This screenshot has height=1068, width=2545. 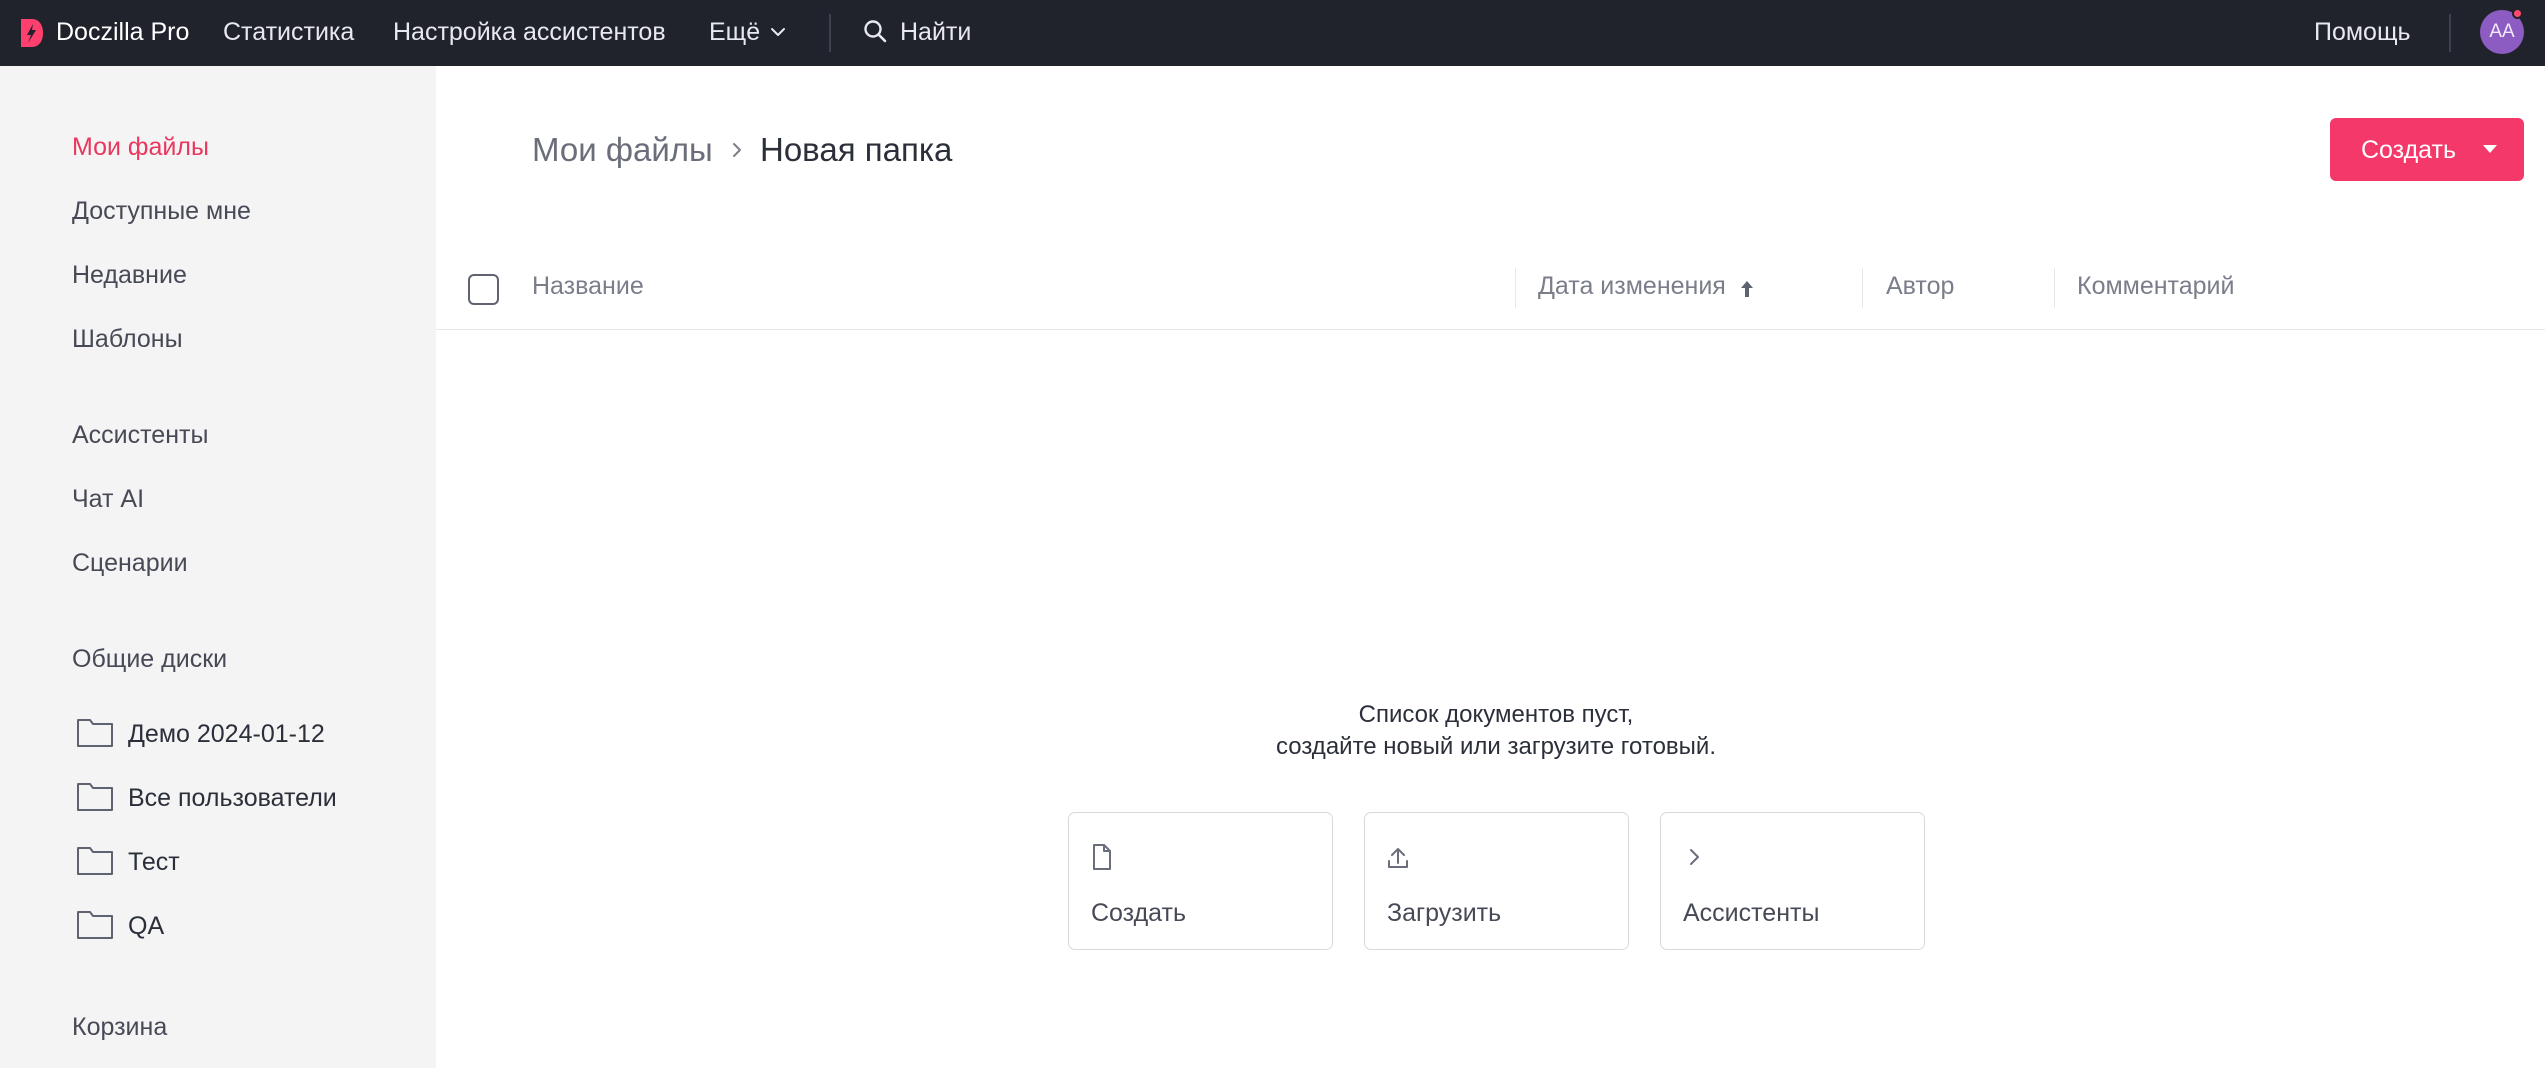 I want to click on caret-down-icon, so click(x=2490, y=149).